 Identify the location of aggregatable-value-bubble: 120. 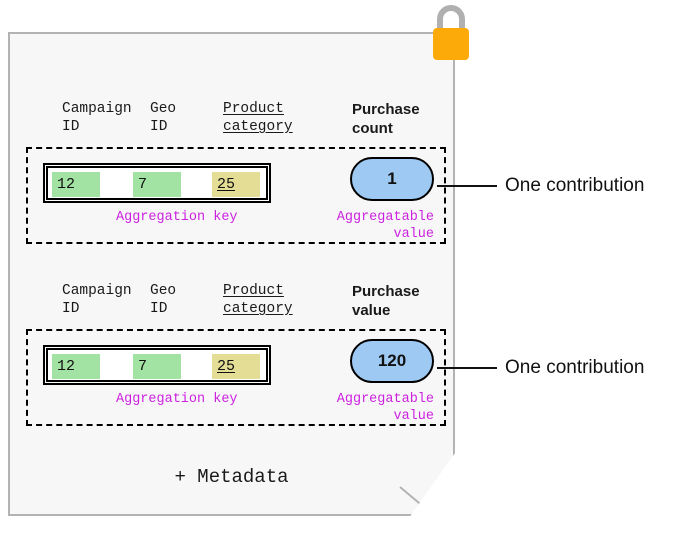
(392, 361).